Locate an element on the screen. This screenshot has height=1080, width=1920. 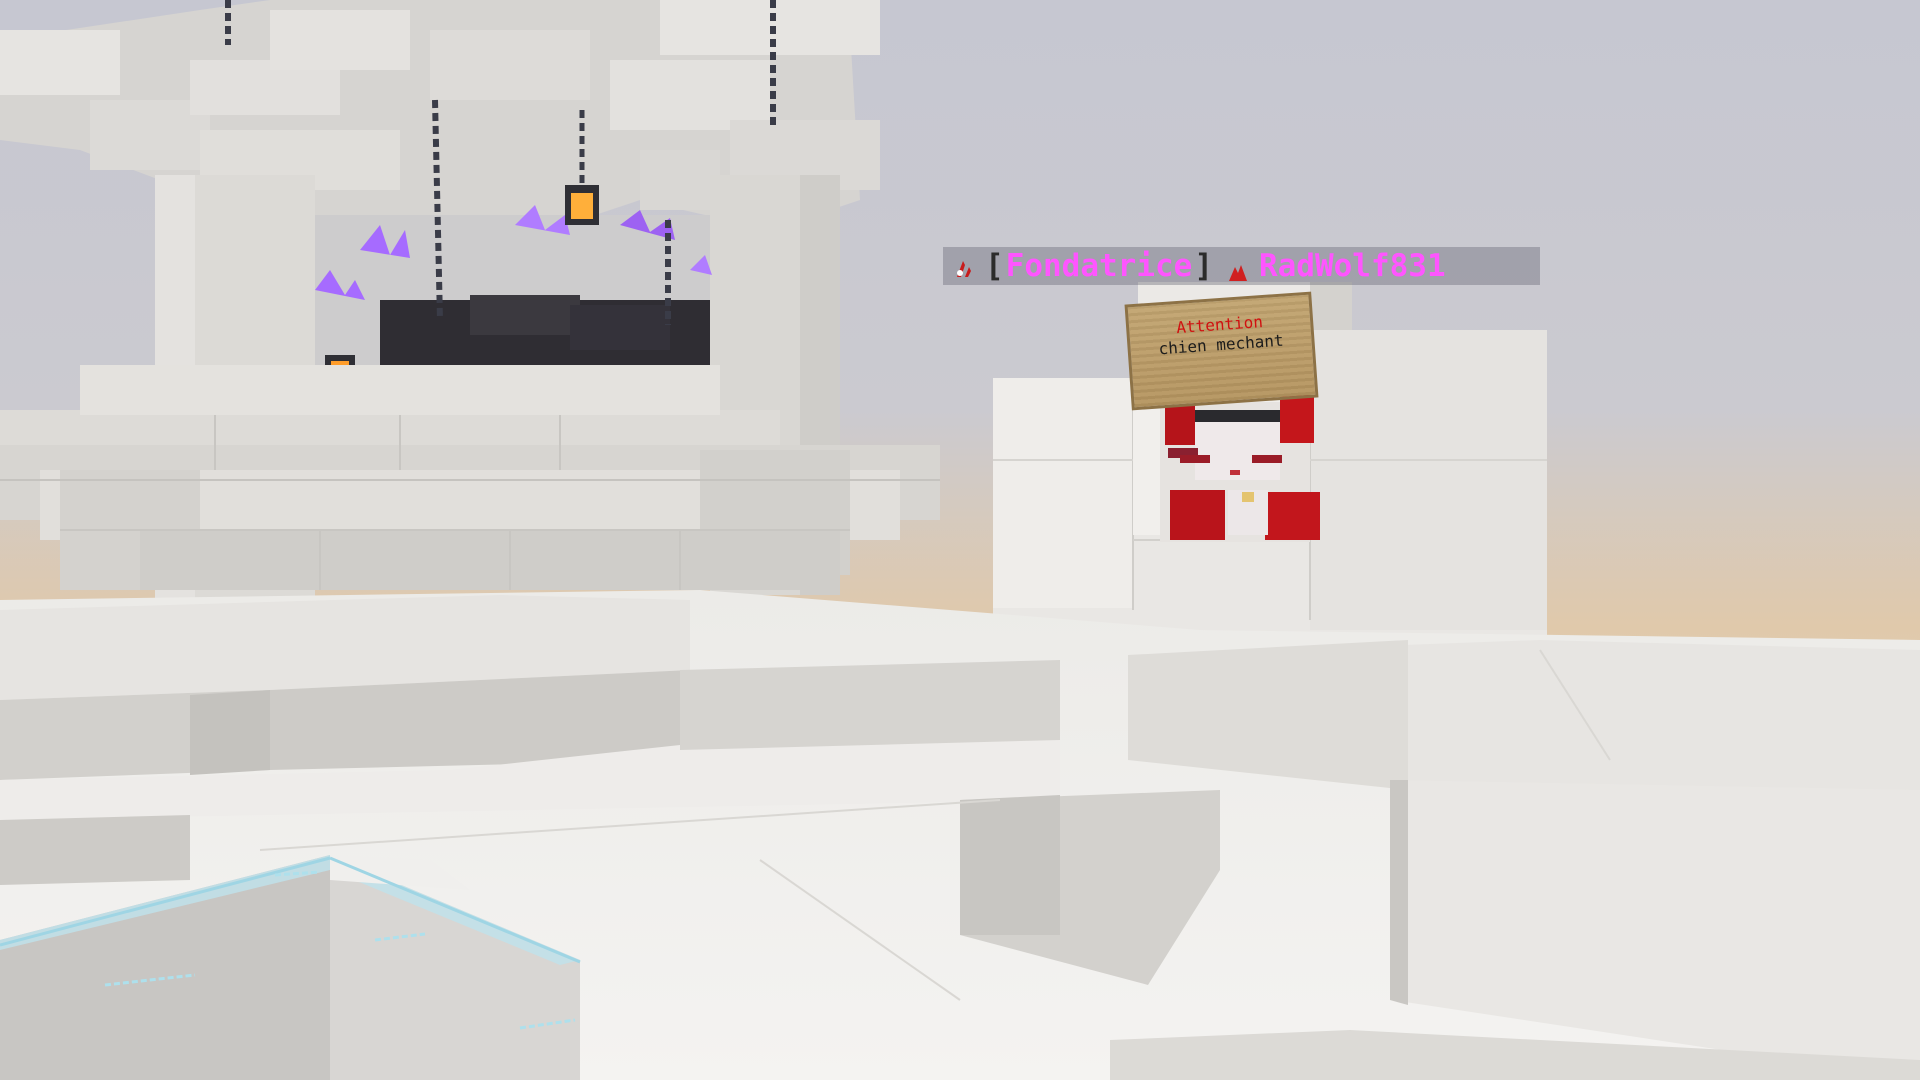
nametag-close-bracket: ] is located at coordinates (1203, 266).